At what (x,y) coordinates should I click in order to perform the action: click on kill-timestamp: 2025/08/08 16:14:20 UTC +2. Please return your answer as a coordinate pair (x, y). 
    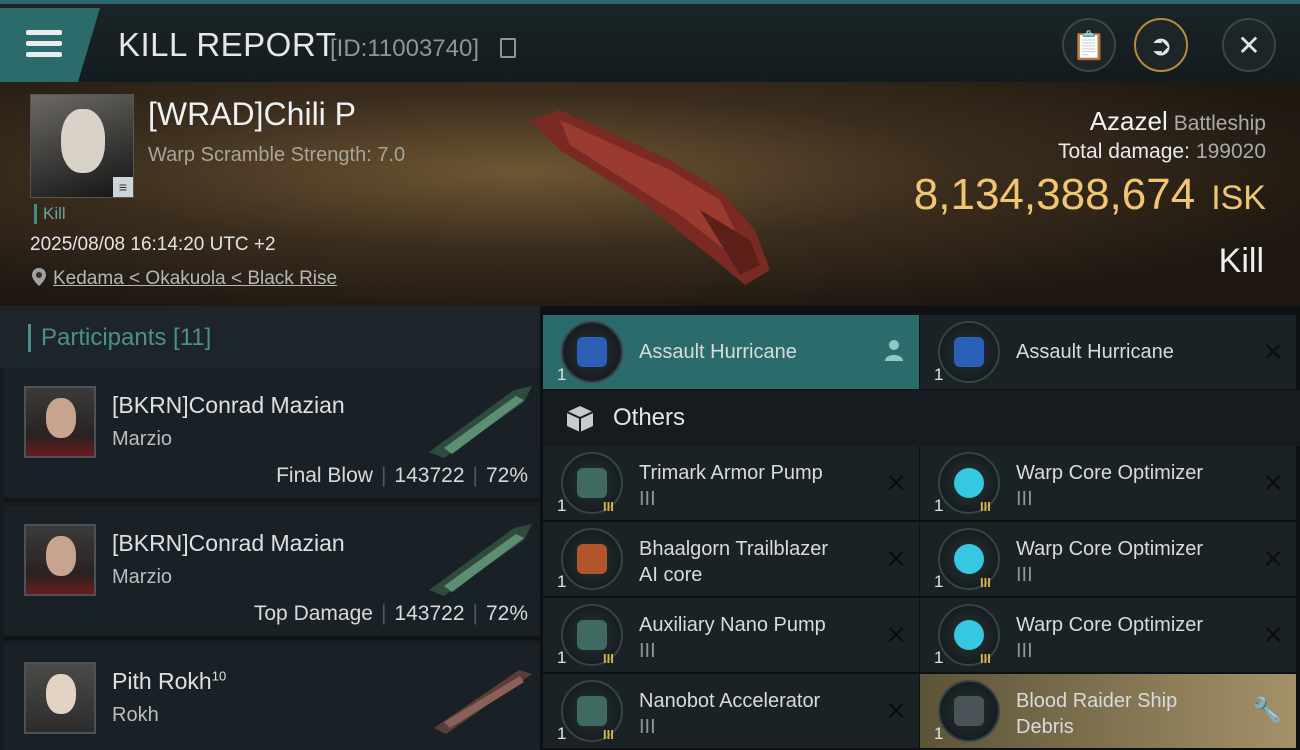
    Looking at the image, I should click on (153, 244).